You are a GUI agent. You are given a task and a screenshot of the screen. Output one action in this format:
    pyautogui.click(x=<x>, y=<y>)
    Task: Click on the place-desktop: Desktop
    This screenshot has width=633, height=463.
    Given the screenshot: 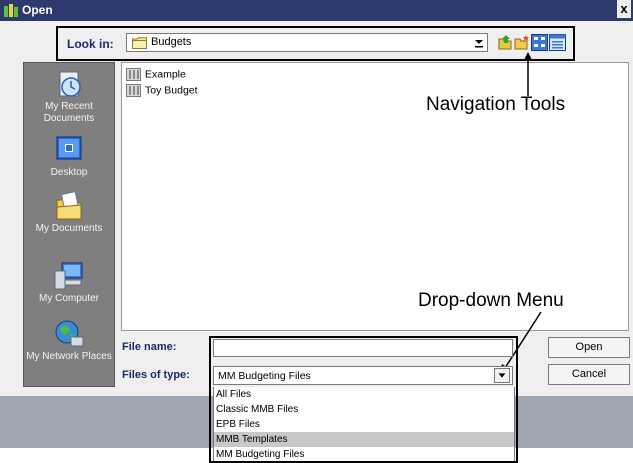 What is the action you would take?
    pyautogui.click(x=69, y=157)
    